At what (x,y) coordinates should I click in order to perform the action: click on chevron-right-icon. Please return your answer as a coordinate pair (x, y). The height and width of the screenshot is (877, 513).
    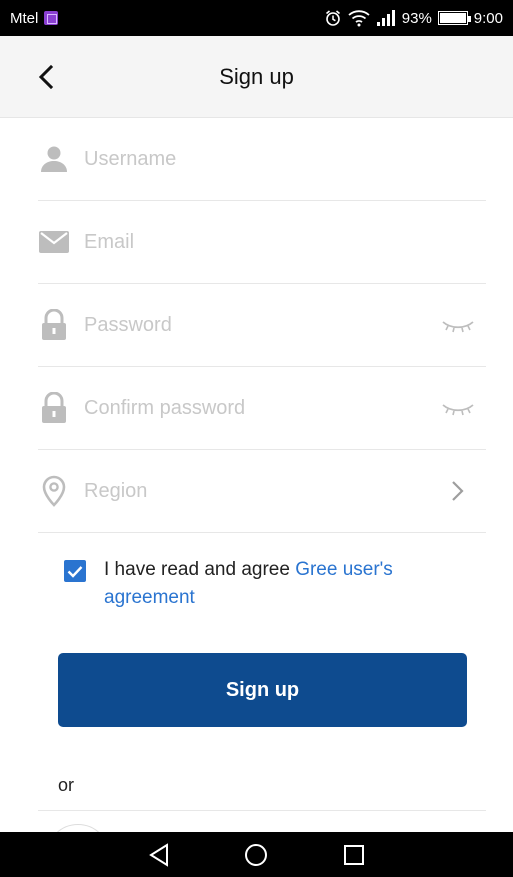
    Looking at the image, I should click on (458, 491).